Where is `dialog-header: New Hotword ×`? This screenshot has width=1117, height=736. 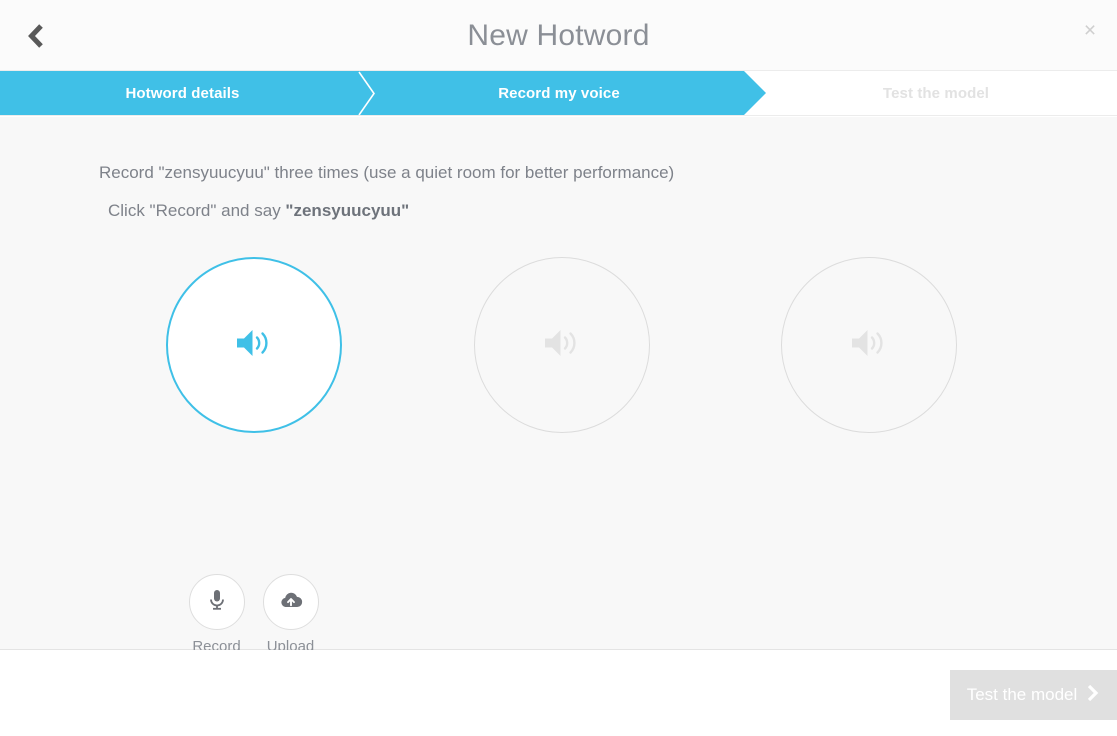 dialog-header: New Hotword × is located at coordinates (558, 35).